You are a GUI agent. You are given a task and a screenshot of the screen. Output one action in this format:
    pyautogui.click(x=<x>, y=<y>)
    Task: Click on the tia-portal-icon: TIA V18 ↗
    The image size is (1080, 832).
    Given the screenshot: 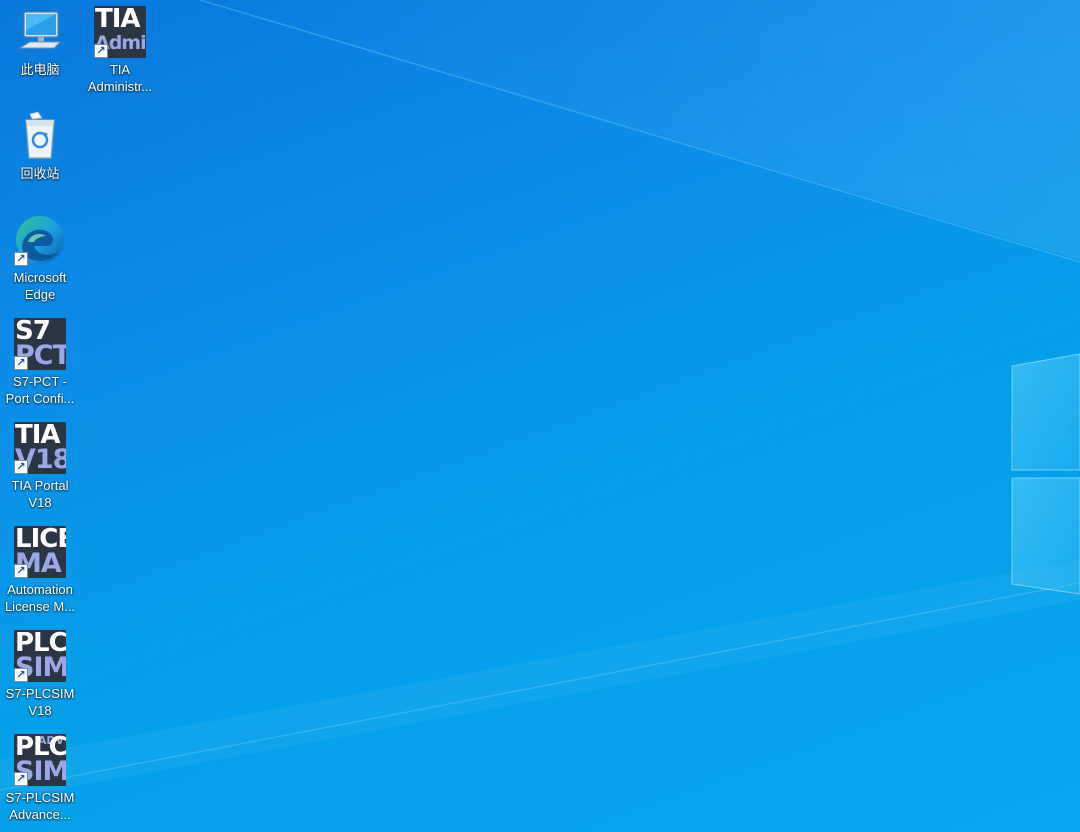 What is the action you would take?
    pyautogui.click(x=40, y=448)
    